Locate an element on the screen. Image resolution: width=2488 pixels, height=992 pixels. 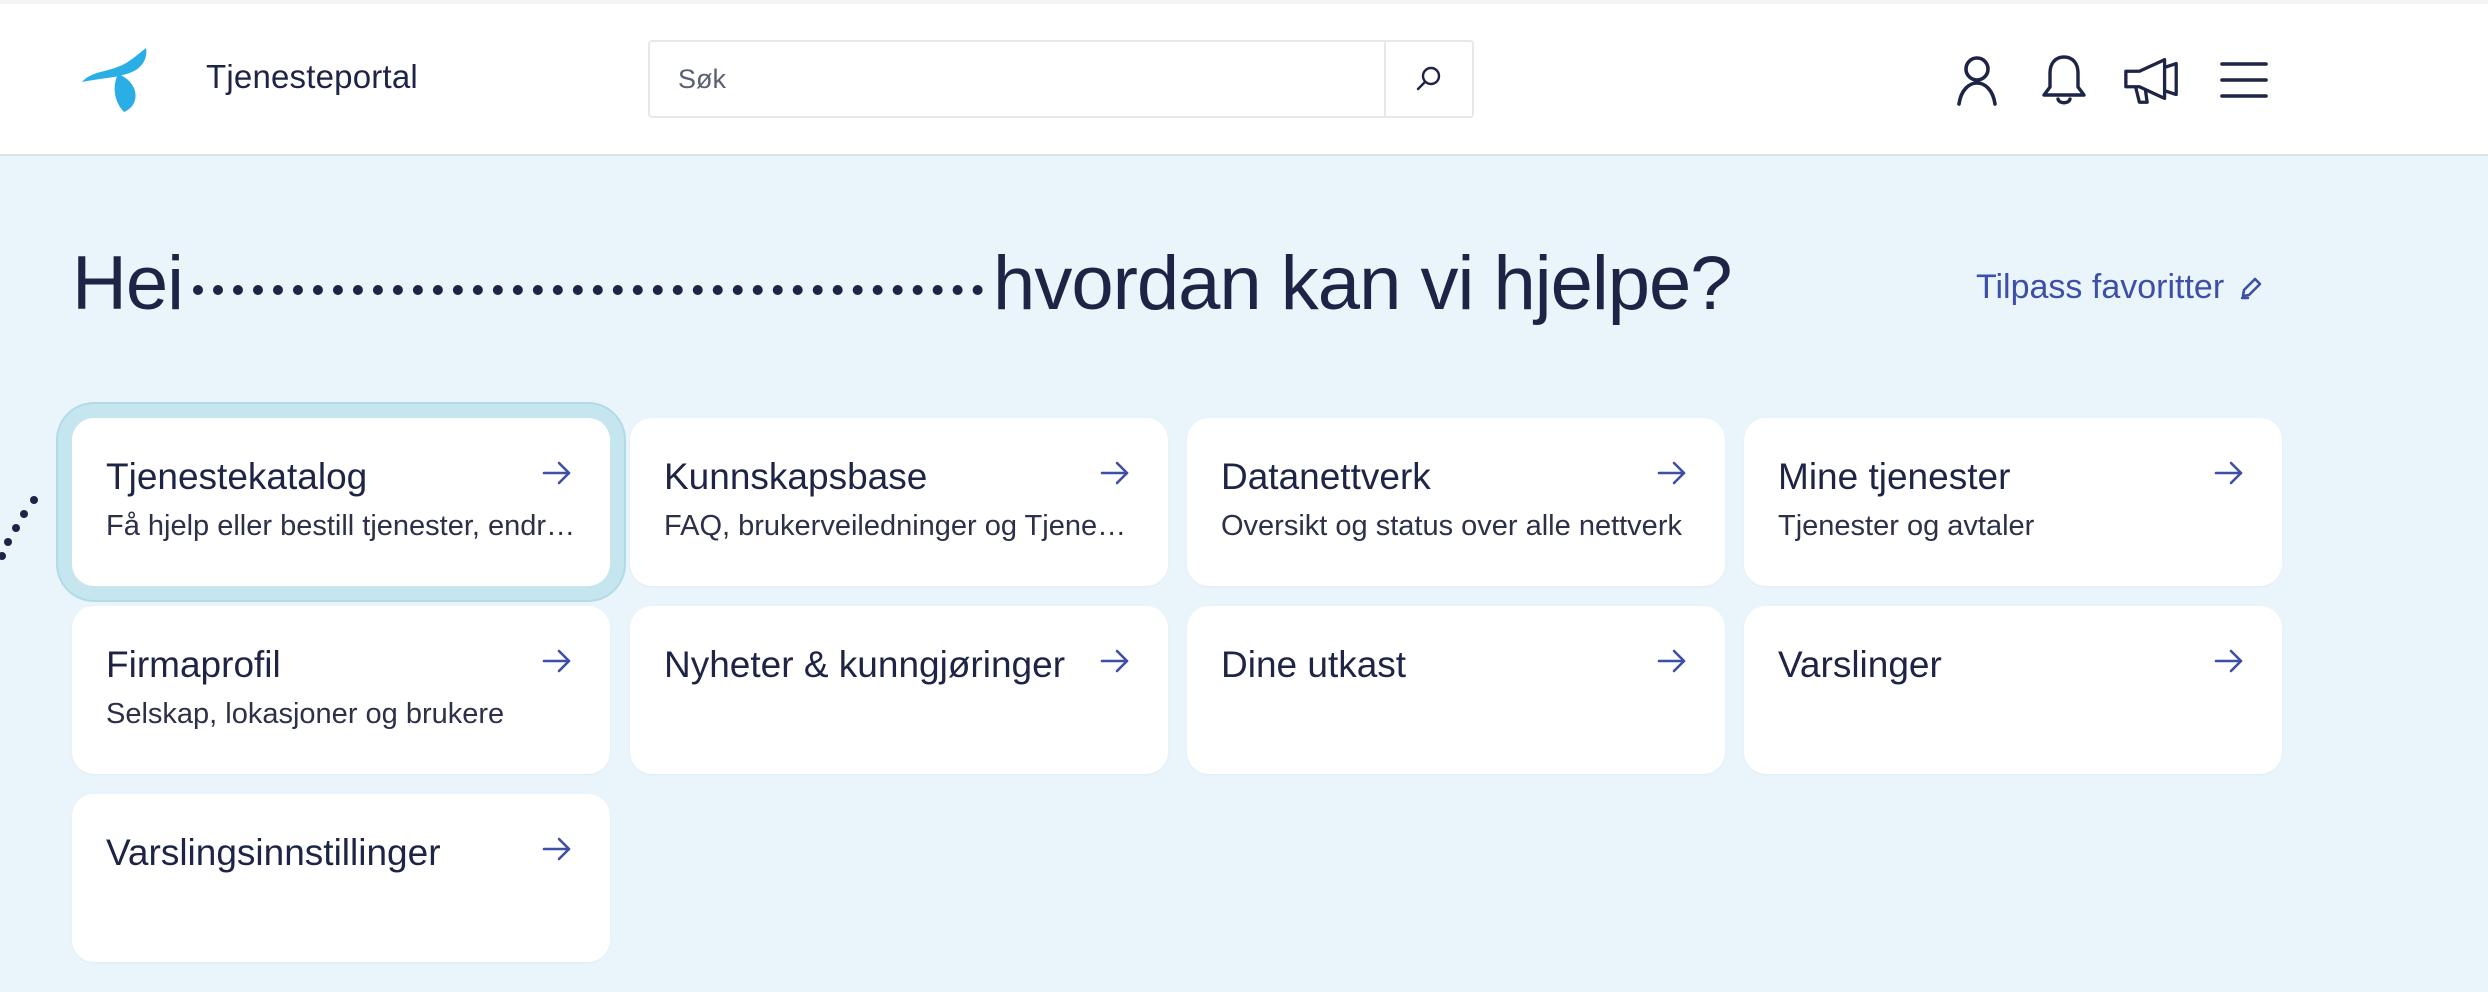
card-title: Tjenestekatalog is located at coordinates (237, 476).